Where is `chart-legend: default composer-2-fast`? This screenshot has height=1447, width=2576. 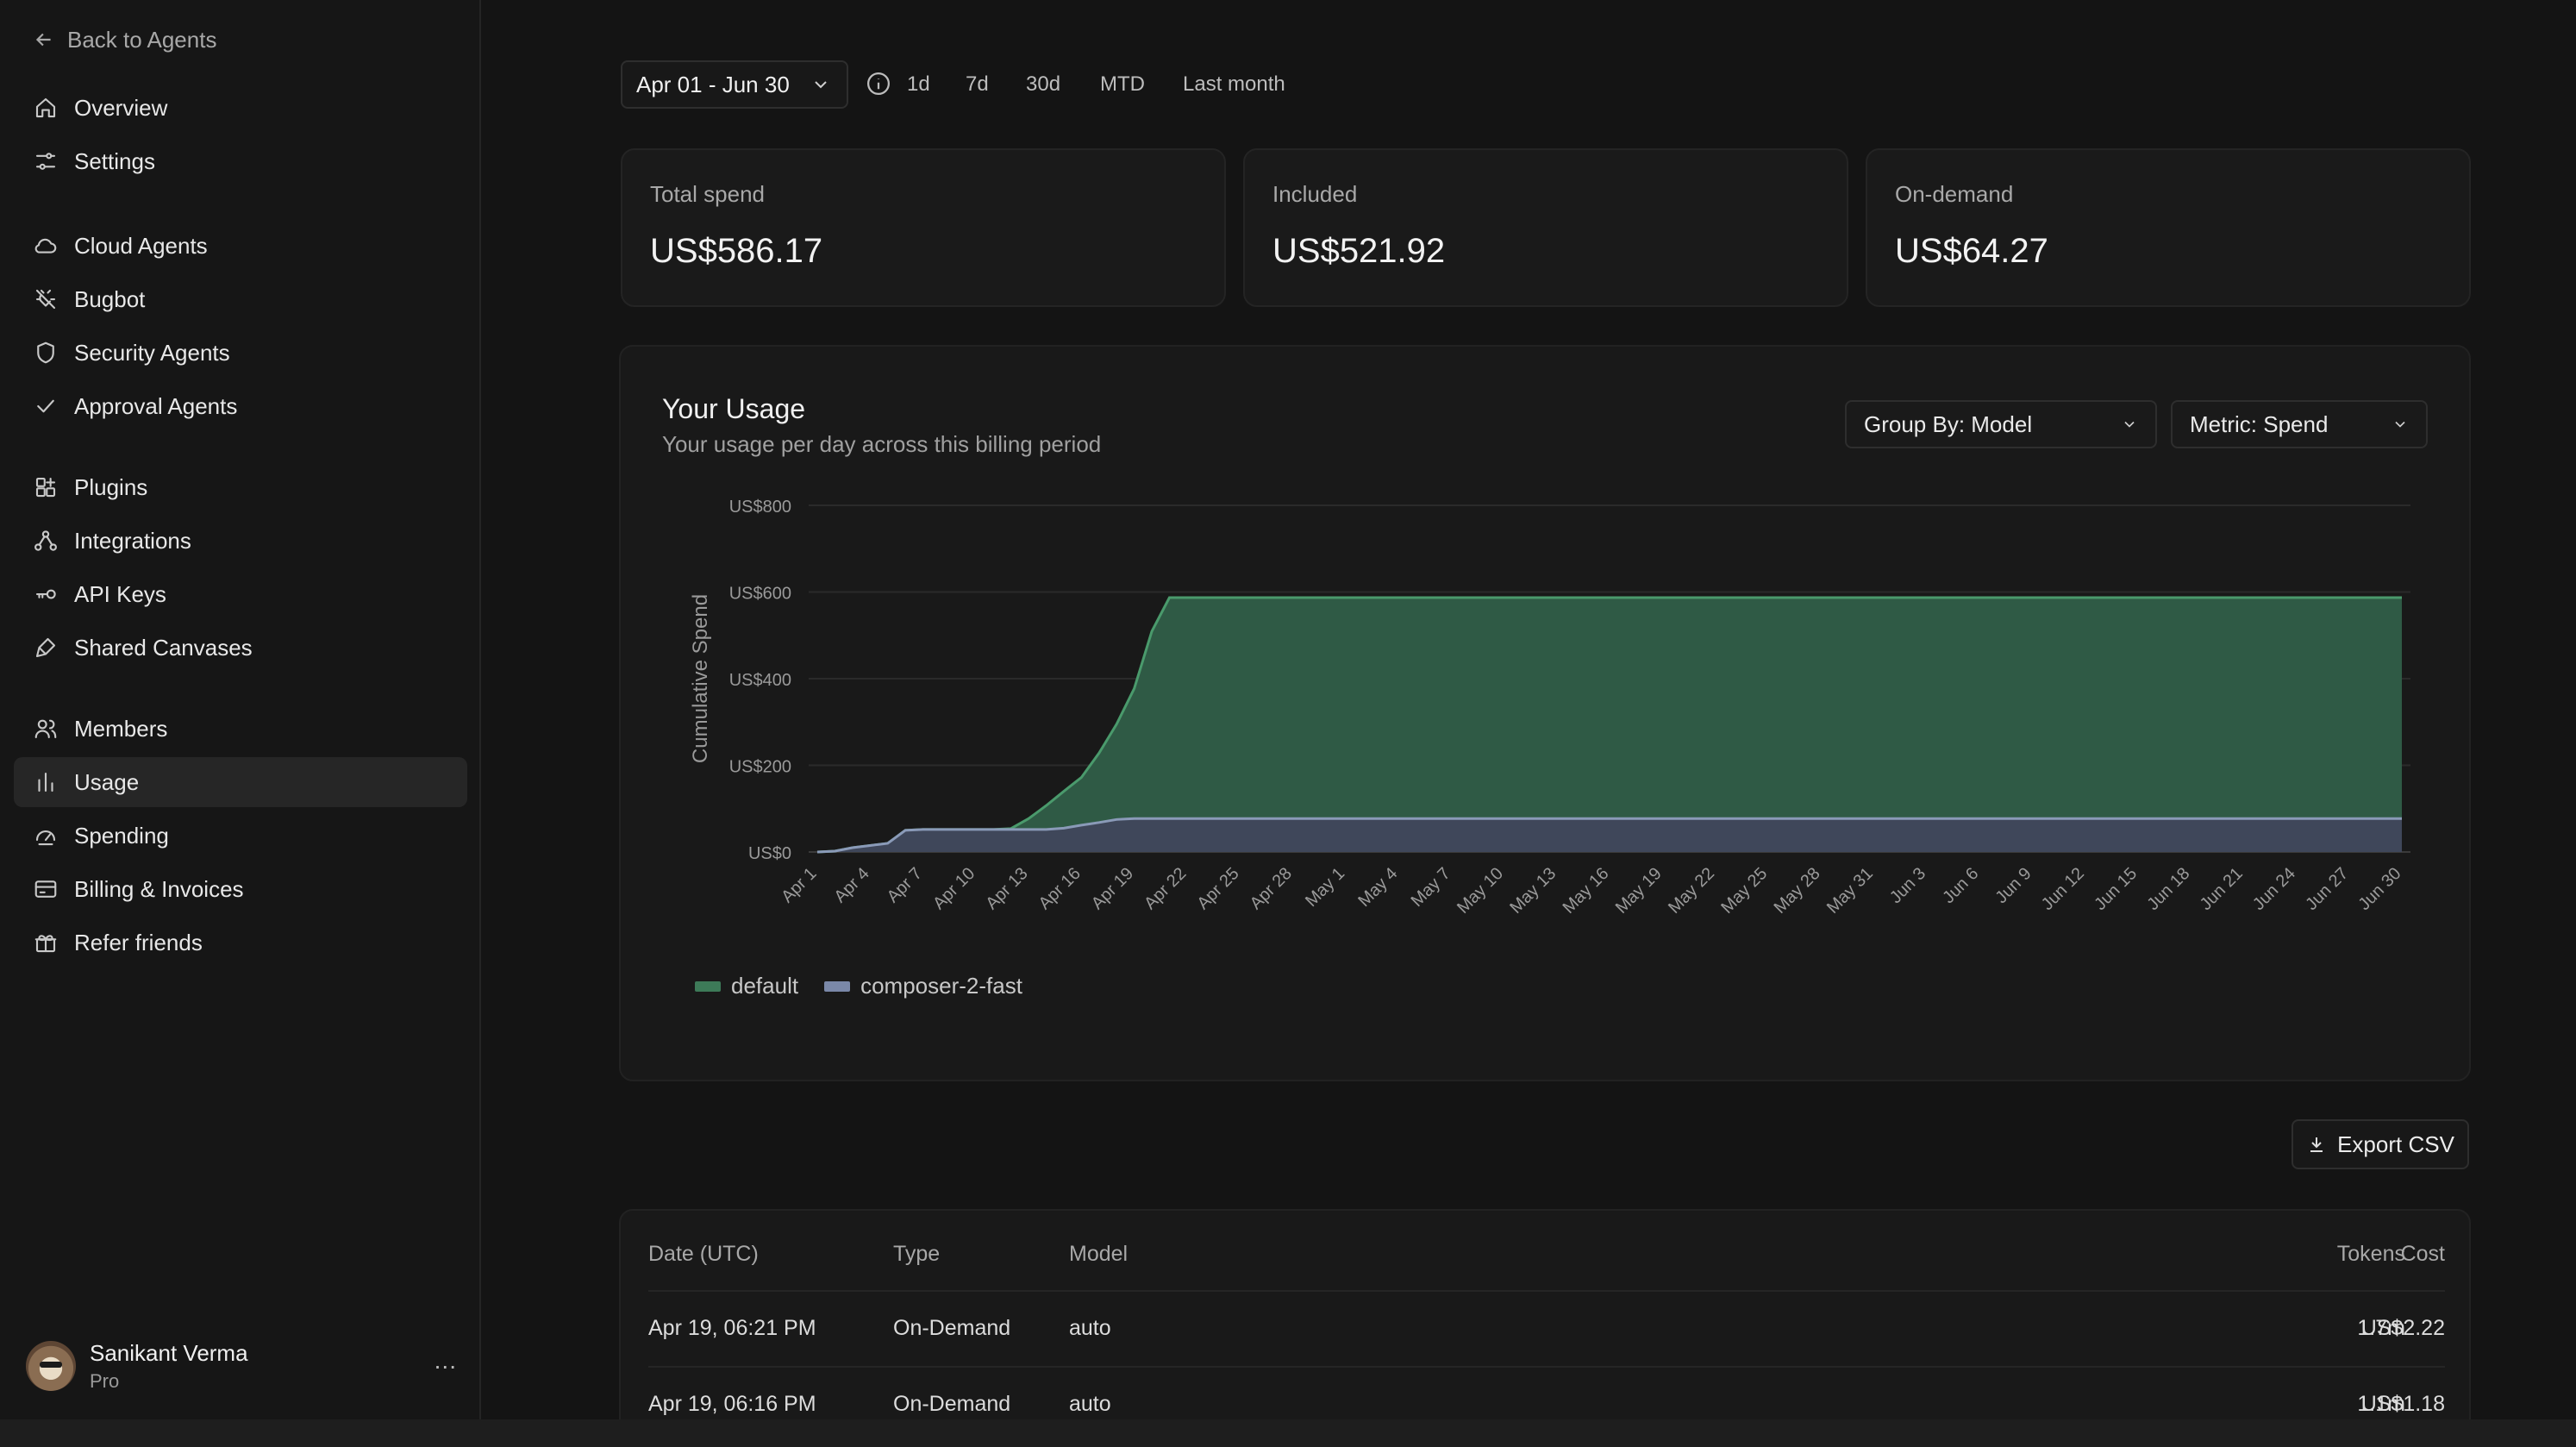
chart-legend: default composer-2-fast is located at coordinates (858, 986).